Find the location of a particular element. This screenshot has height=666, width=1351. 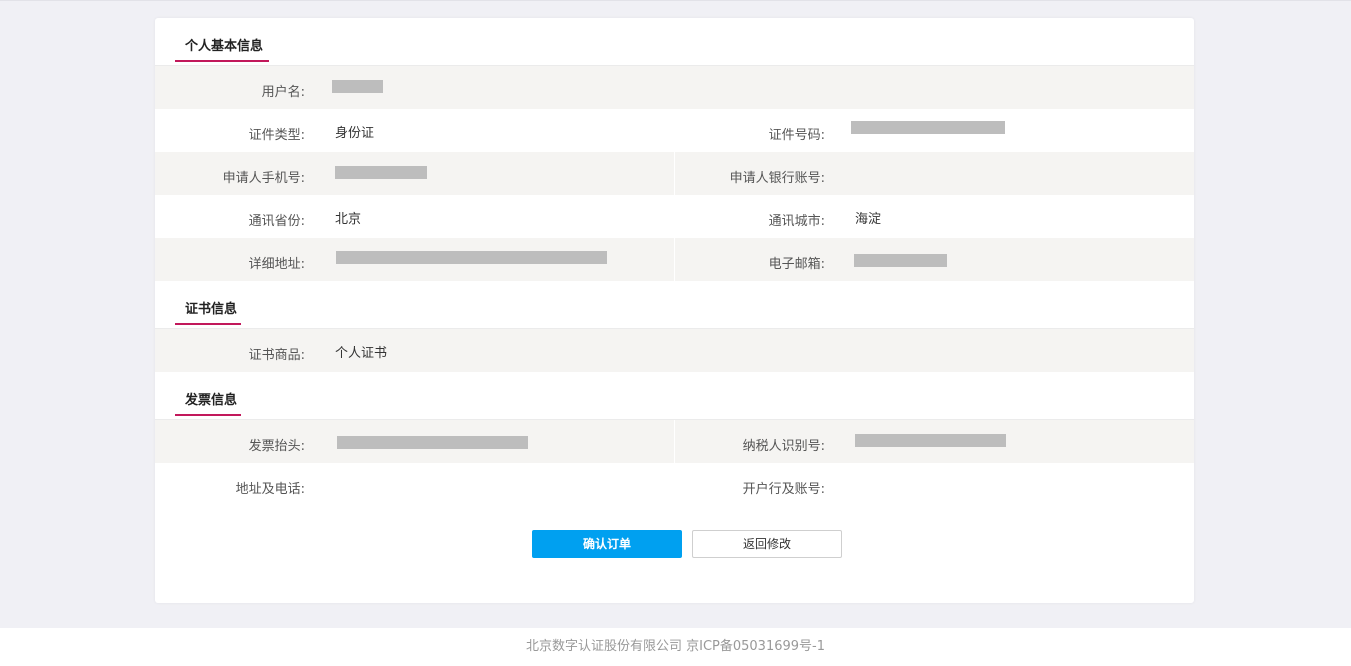

province-value: 北京 is located at coordinates (348, 219).